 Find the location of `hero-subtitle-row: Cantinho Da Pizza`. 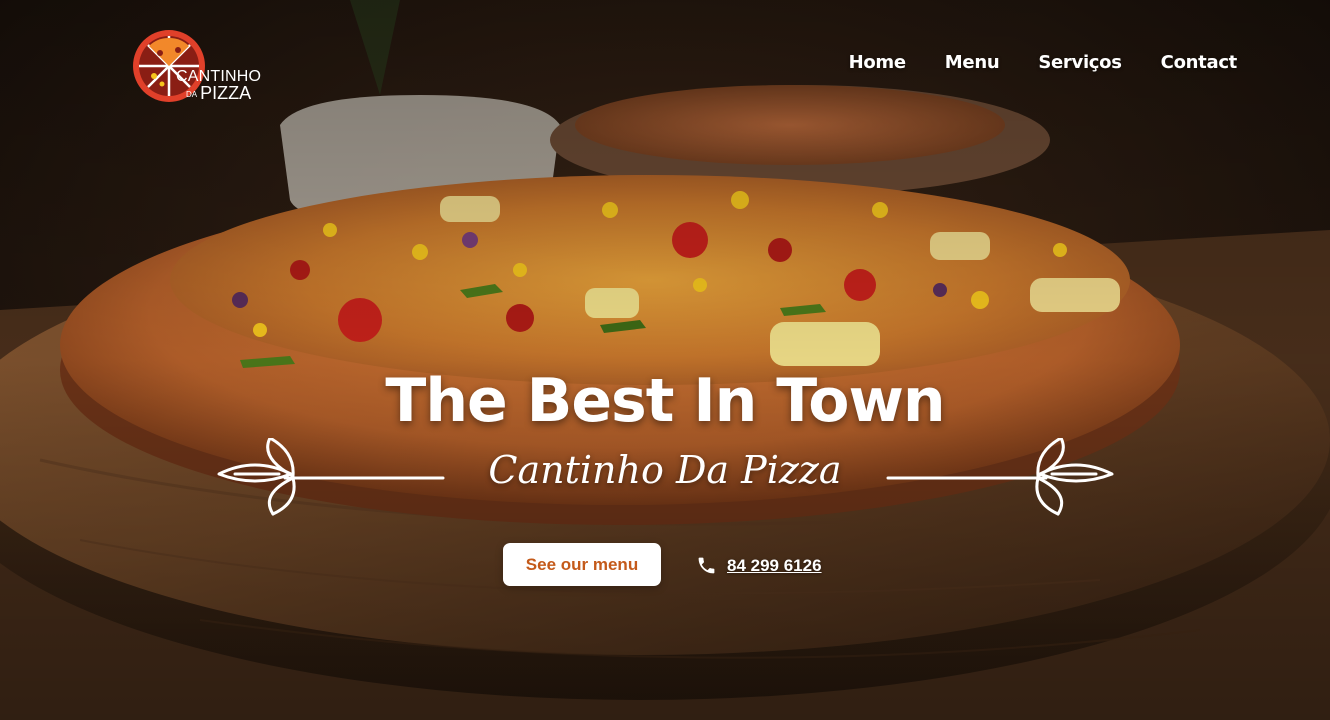

hero-subtitle-row: Cantinho Da Pizza is located at coordinates (665, 478).